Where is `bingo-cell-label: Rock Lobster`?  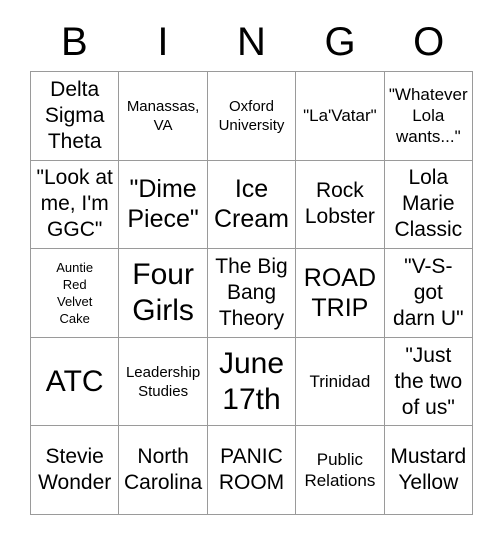
bingo-cell-label: Rock Lobster is located at coordinates (339, 204).